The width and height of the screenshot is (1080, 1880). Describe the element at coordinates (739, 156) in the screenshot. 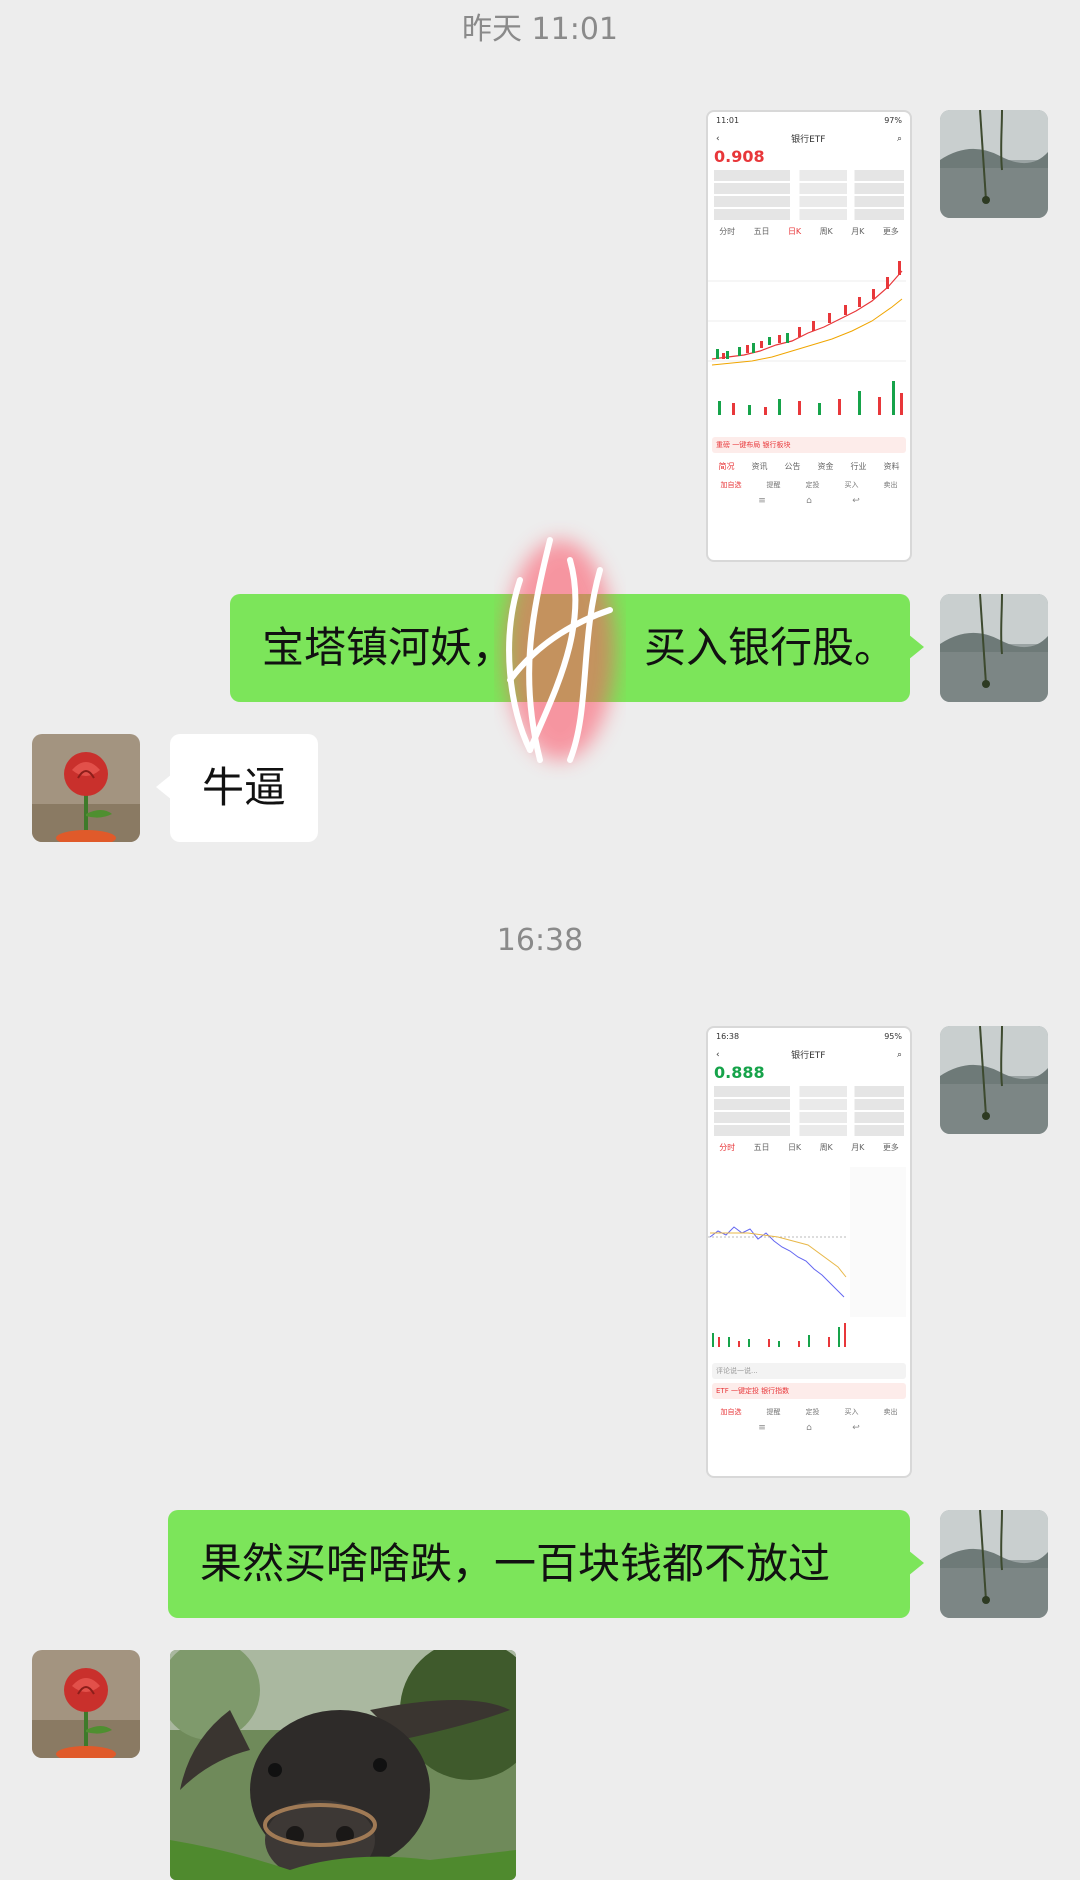

I see `stock-price: 0.908` at that location.